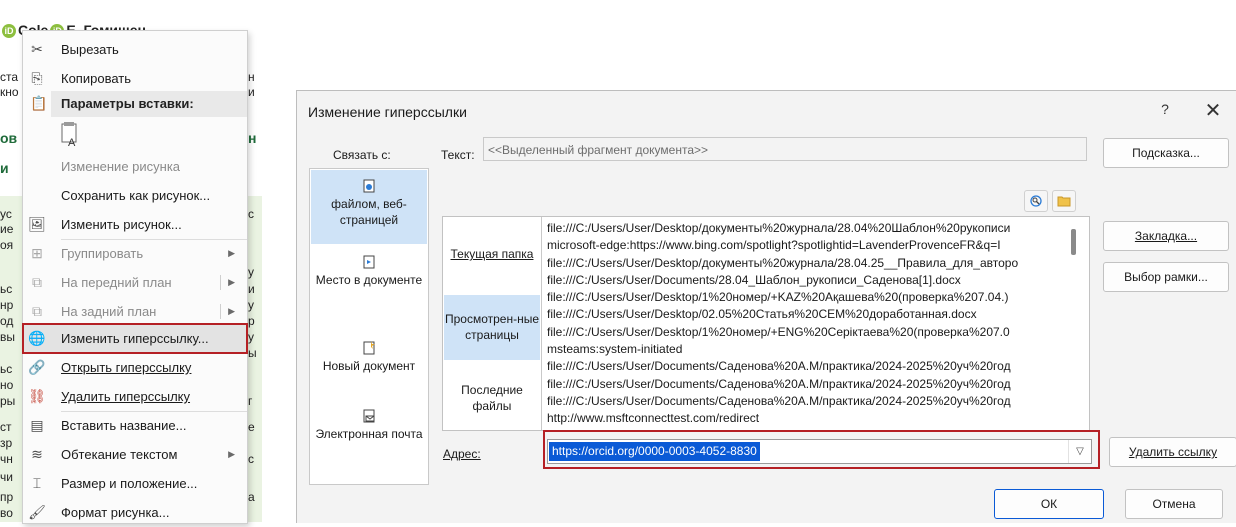 The width and height of the screenshot is (1236, 527). What do you see at coordinates (6, 214) in the screenshot?
I see `doc-fragment: ус` at bounding box center [6, 214].